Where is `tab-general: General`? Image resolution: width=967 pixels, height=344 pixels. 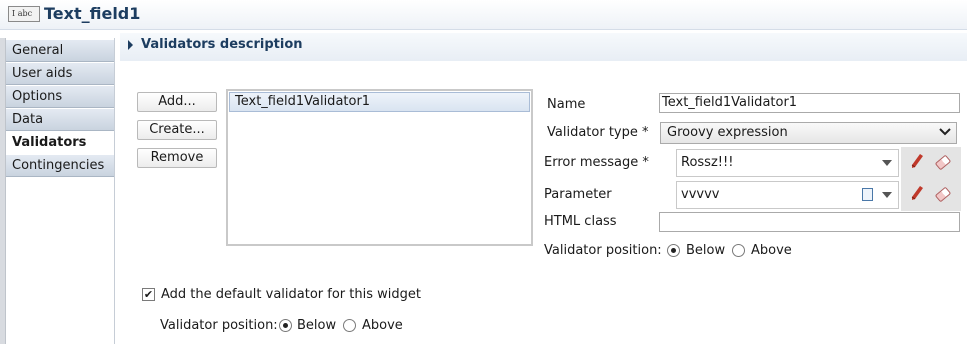
tab-general: General is located at coordinates (60, 51).